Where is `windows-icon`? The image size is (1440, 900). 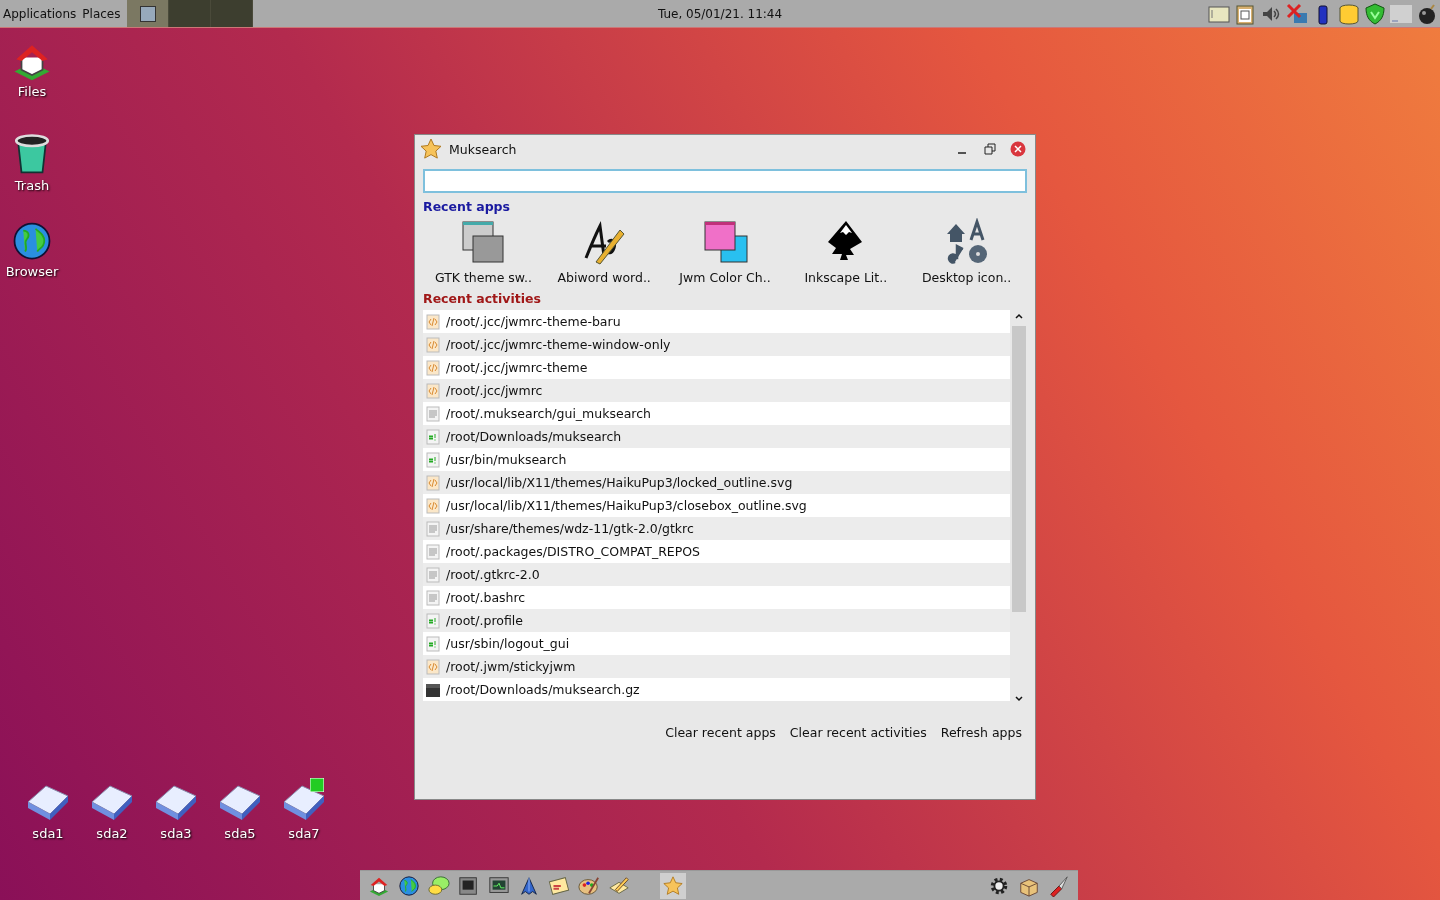
windows-icon is located at coordinates (725, 242).